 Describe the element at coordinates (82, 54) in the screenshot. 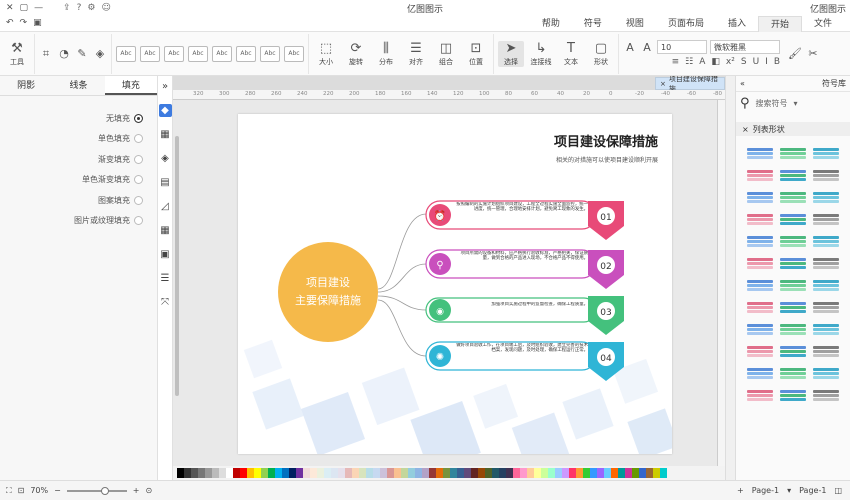

I see `line-color-icon: ✎` at that location.